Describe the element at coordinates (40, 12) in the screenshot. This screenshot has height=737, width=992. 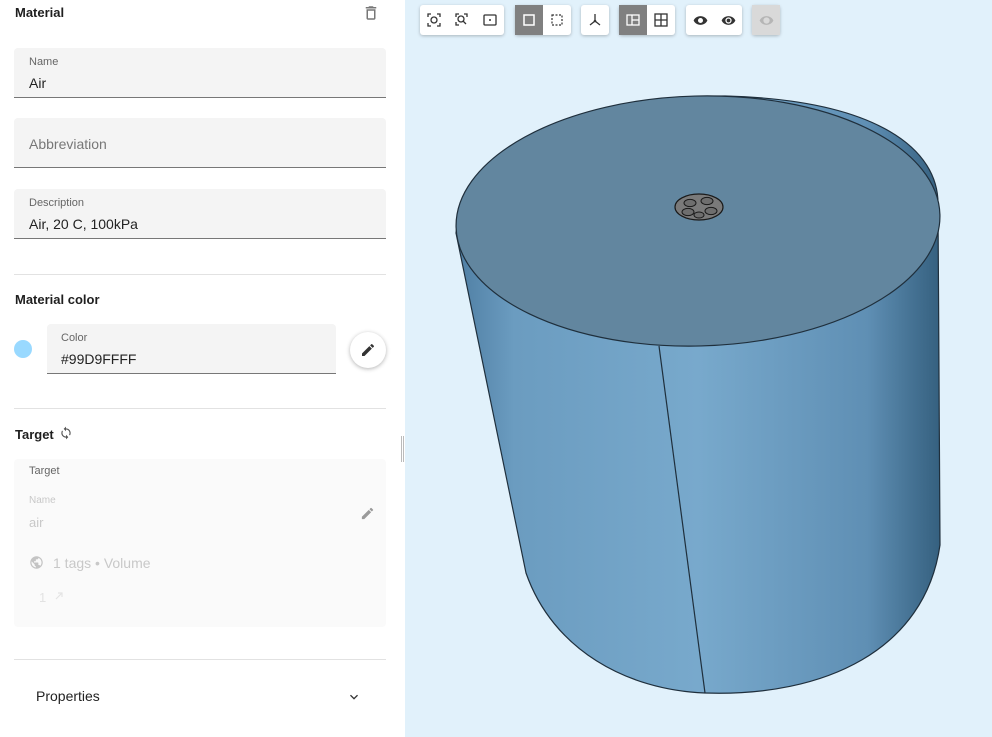
I see `section-title: Material` at that location.